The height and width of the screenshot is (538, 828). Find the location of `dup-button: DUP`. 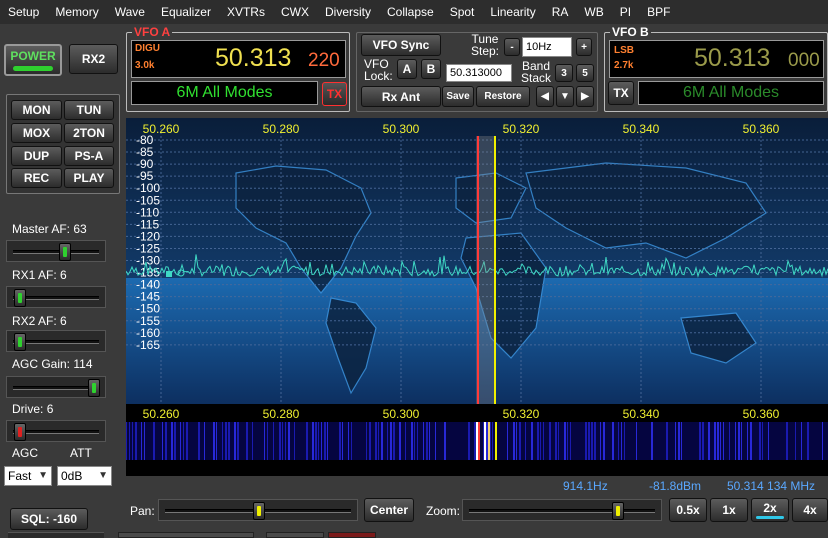

dup-button: DUP is located at coordinates (36, 156).